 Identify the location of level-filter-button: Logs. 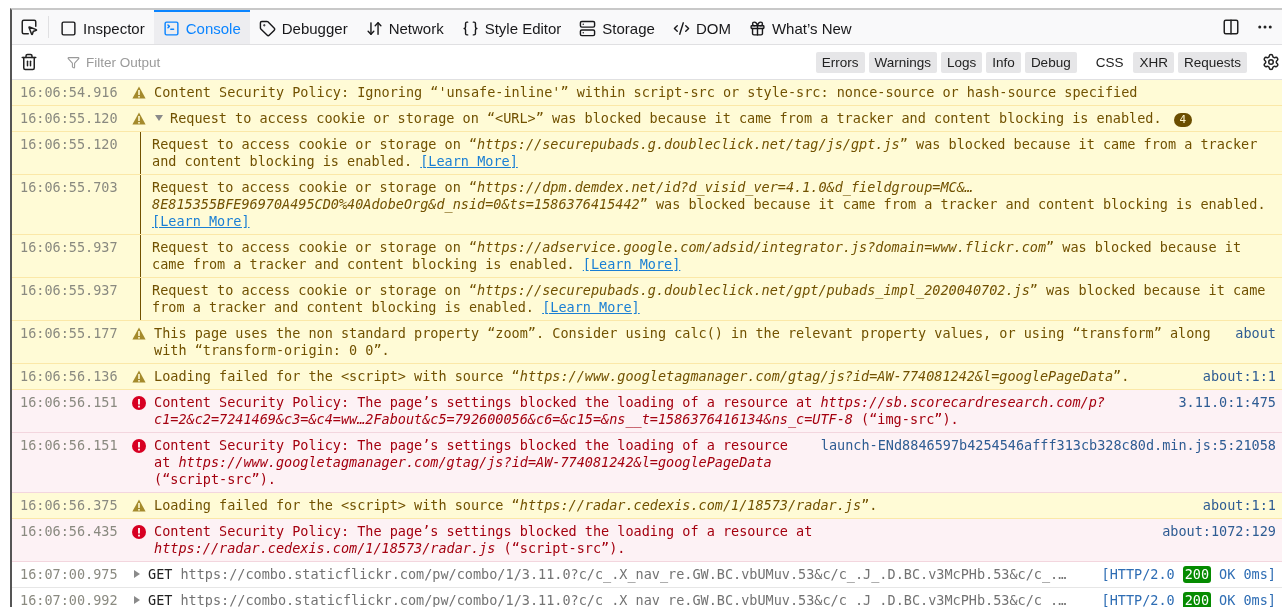
(962, 62).